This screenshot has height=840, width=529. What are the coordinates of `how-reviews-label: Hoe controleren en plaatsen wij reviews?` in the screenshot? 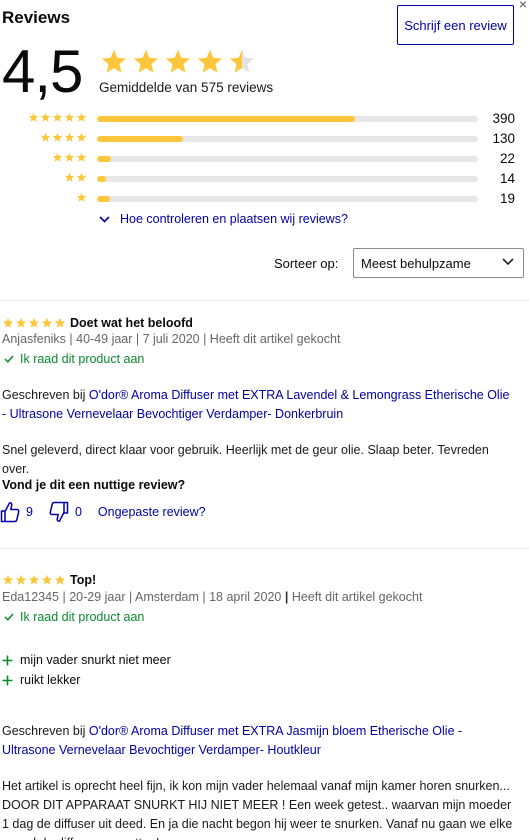 It's located at (234, 219).